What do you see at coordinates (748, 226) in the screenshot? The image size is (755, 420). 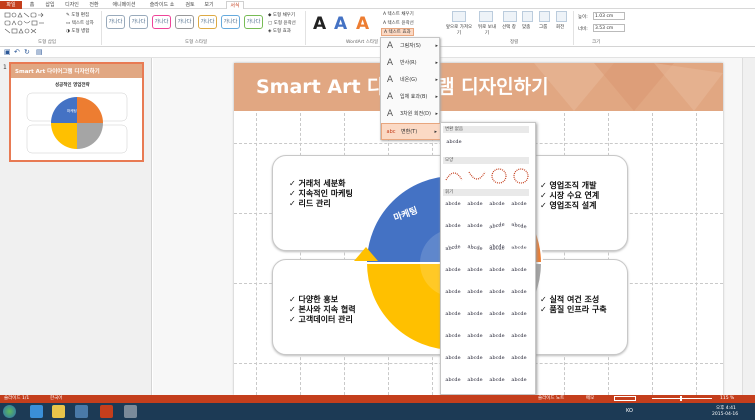 I see `vertical-scrollbar` at bounding box center [748, 226].